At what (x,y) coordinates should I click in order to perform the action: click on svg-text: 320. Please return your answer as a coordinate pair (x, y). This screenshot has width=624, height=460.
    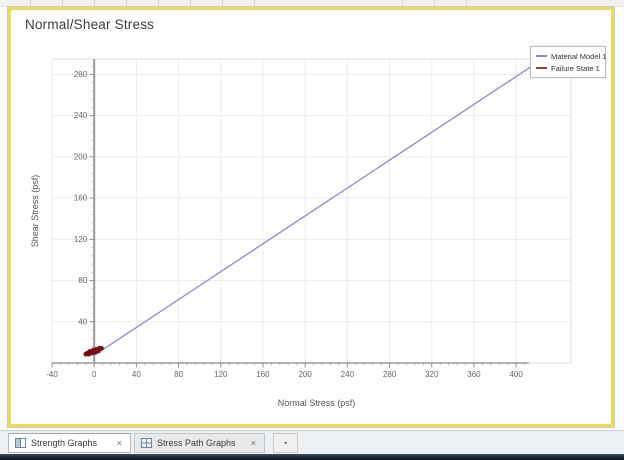
    Looking at the image, I should click on (432, 374).